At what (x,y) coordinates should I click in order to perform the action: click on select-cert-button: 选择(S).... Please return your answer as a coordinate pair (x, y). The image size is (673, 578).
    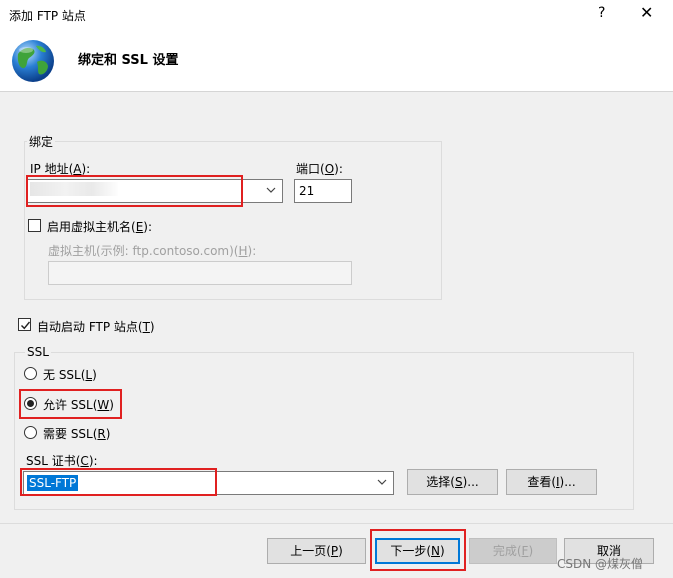
    Looking at the image, I should click on (452, 482).